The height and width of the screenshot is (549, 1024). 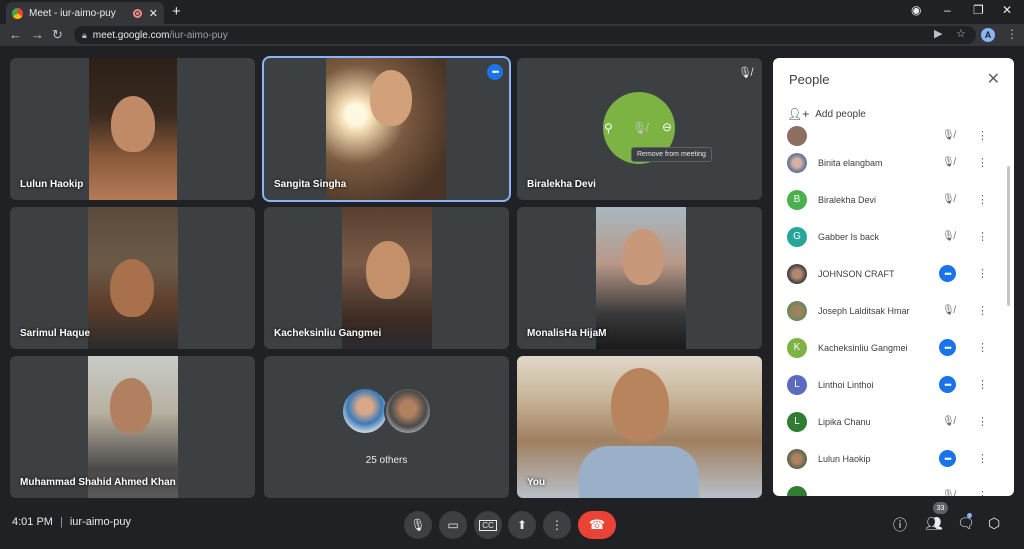 What do you see at coordinates (888, 458) in the screenshot?
I see `list-item: Lulun Haokip ••• ⋮` at bounding box center [888, 458].